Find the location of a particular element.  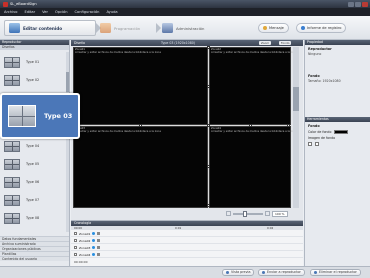

layout-item-type-07: Type 07 is located at coordinates (34, 200).